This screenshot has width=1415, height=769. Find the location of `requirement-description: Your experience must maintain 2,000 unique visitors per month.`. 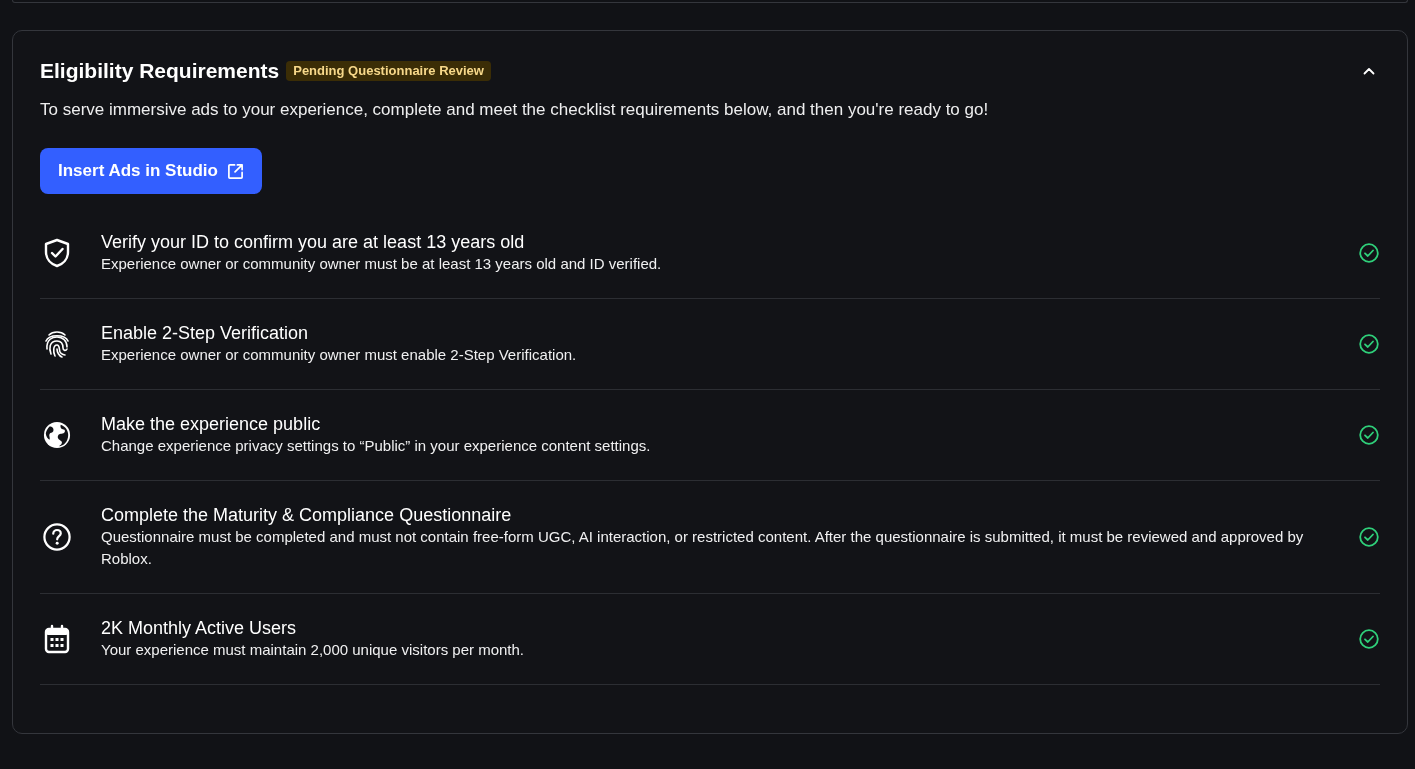

requirement-description: Your experience must maintain 2,000 unique visitors per month. is located at coordinates (313, 650).